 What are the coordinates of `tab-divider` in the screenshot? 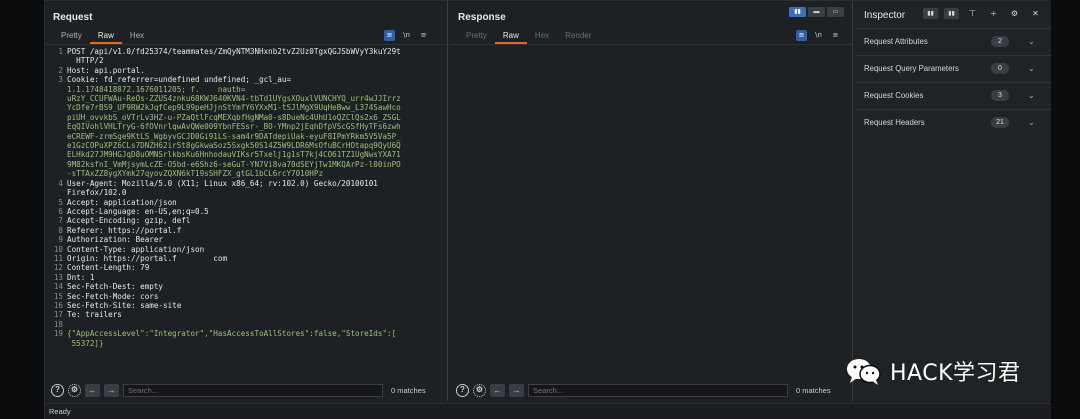 It's located at (651, 44).